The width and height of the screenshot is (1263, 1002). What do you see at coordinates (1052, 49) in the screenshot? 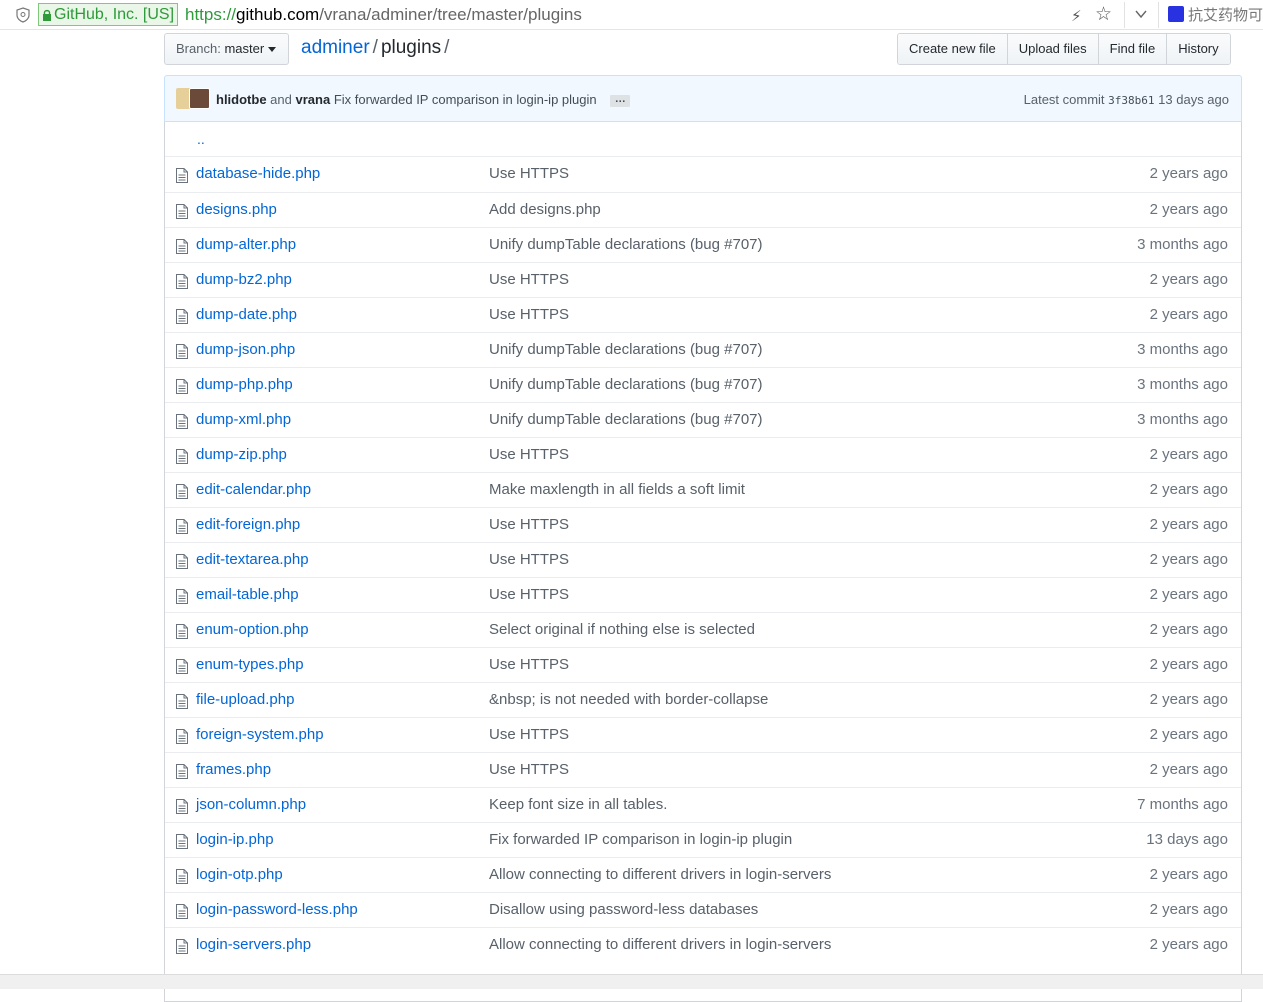
I see `upload-files-button: Upload files` at bounding box center [1052, 49].